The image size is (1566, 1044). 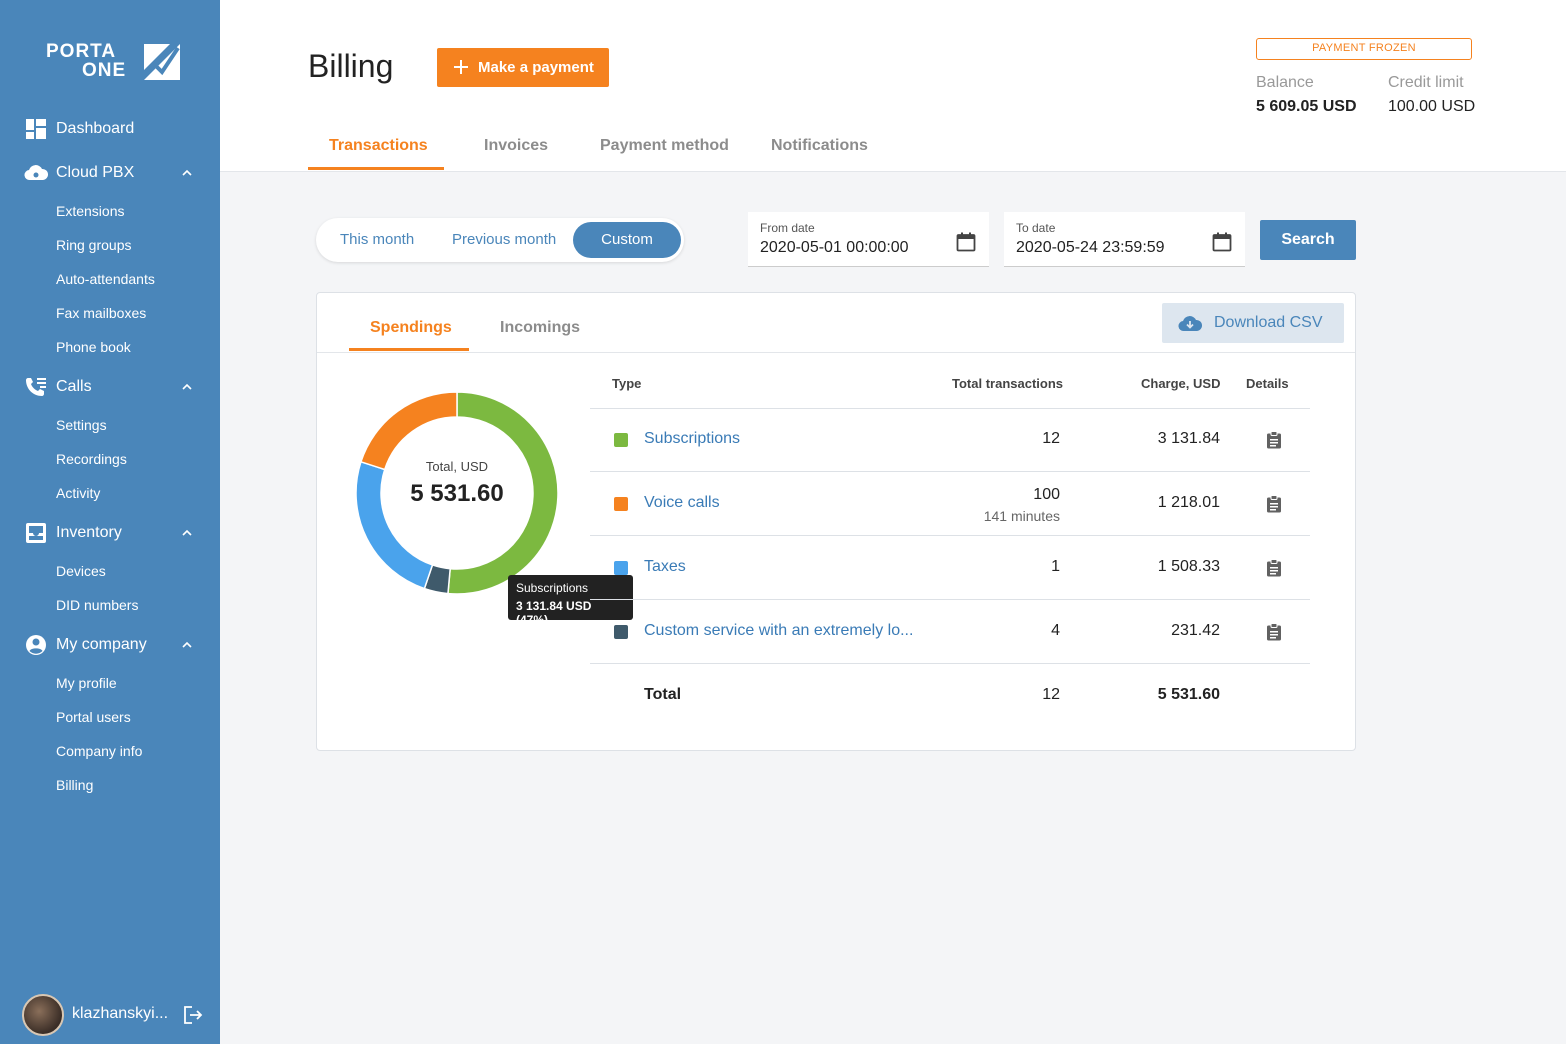 What do you see at coordinates (94, 245) in the screenshot?
I see `sidebar-subitem-ring-groups: Ring groups` at bounding box center [94, 245].